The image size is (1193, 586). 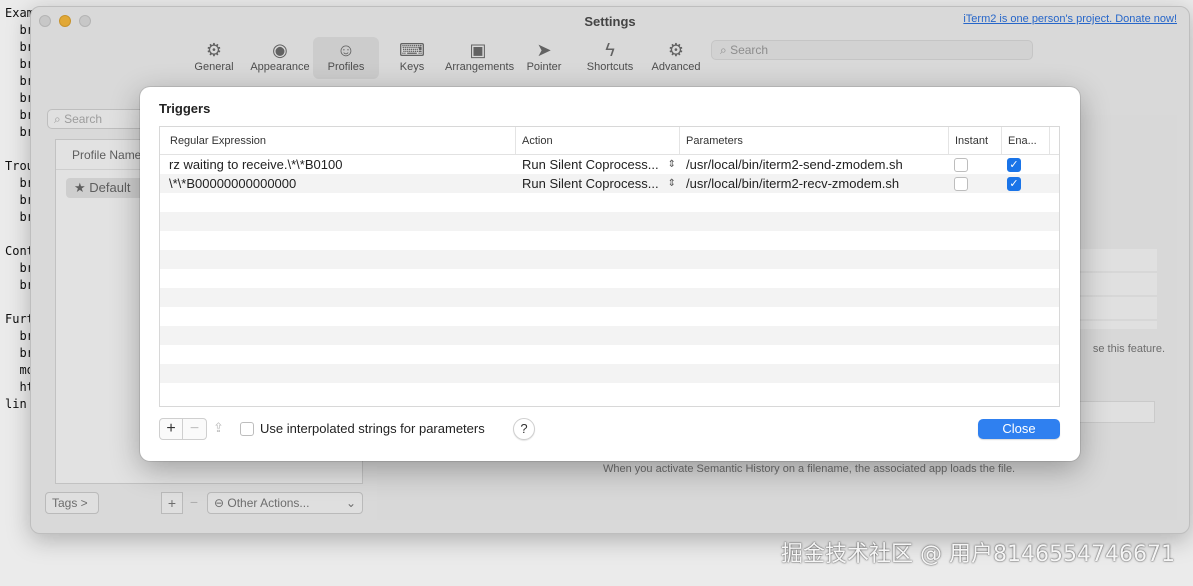 What do you see at coordinates (218, 428) in the screenshot?
I see `share-icon: ⇪` at bounding box center [218, 428].